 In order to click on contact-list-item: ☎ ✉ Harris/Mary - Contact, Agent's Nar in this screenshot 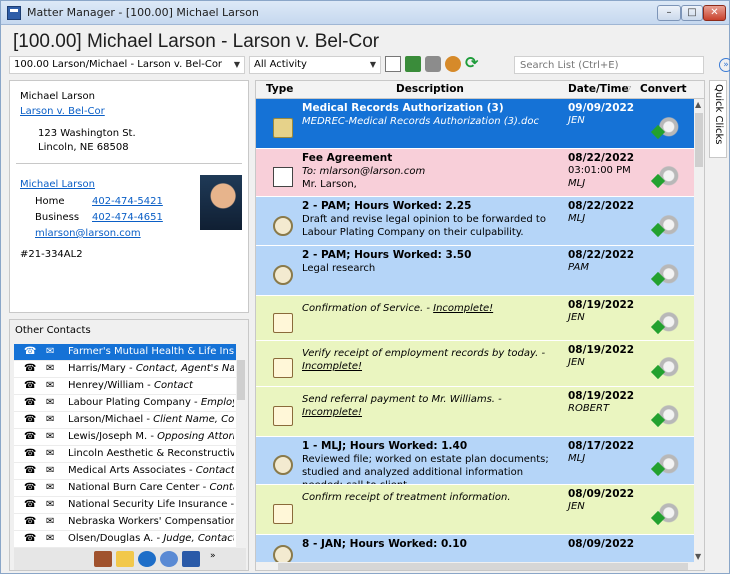, I will do `click(125, 369)`.